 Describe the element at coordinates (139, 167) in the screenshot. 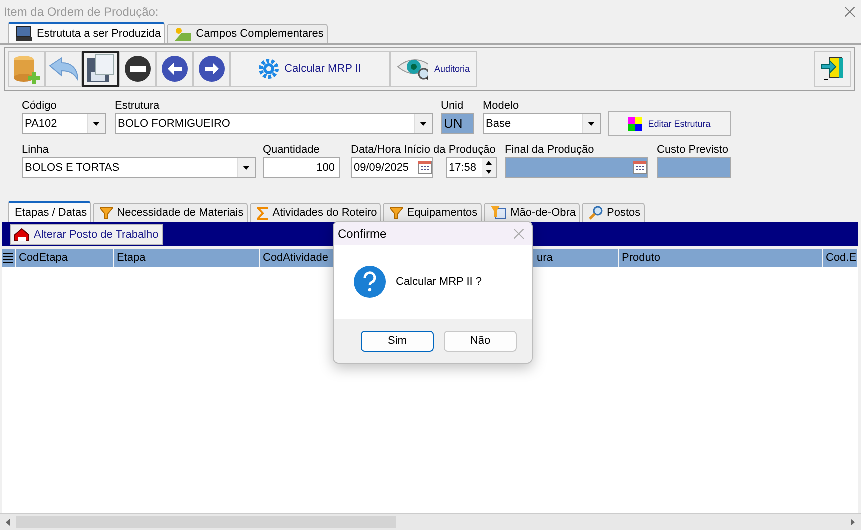

I see `line-dropdown: BOLOS E TORTAS` at that location.